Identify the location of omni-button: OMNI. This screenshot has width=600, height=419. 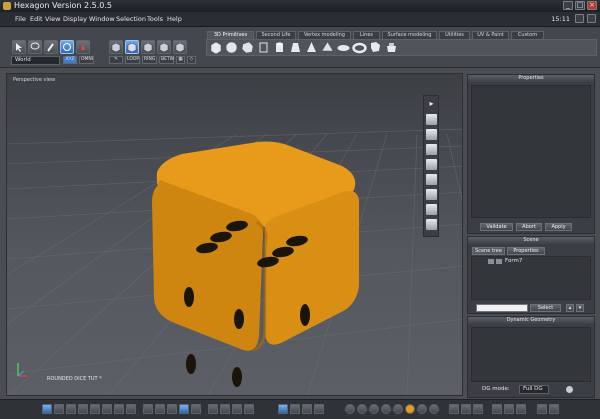
(86, 60).